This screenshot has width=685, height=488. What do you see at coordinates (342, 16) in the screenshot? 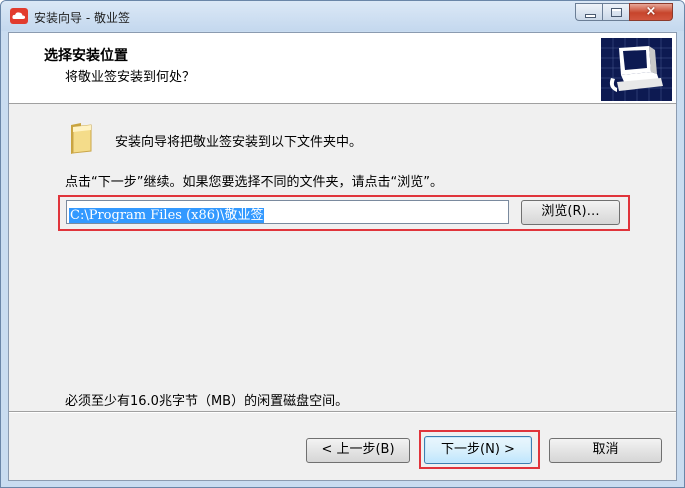
I see `title-bar: 安装向导 - 敬业签 ×` at bounding box center [342, 16].